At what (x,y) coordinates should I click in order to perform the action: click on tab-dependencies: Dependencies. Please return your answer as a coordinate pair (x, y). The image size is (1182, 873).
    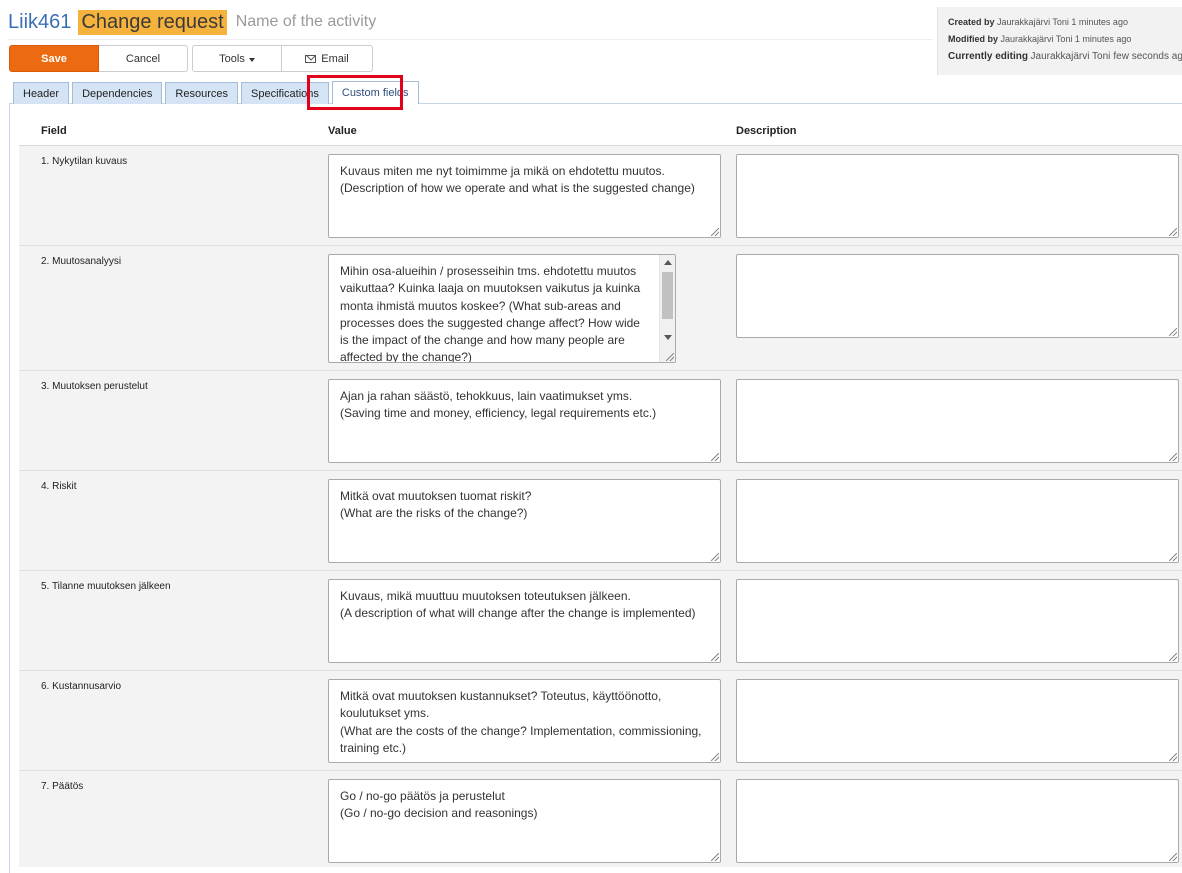
    Looking at the image, I should click on (117, 93).